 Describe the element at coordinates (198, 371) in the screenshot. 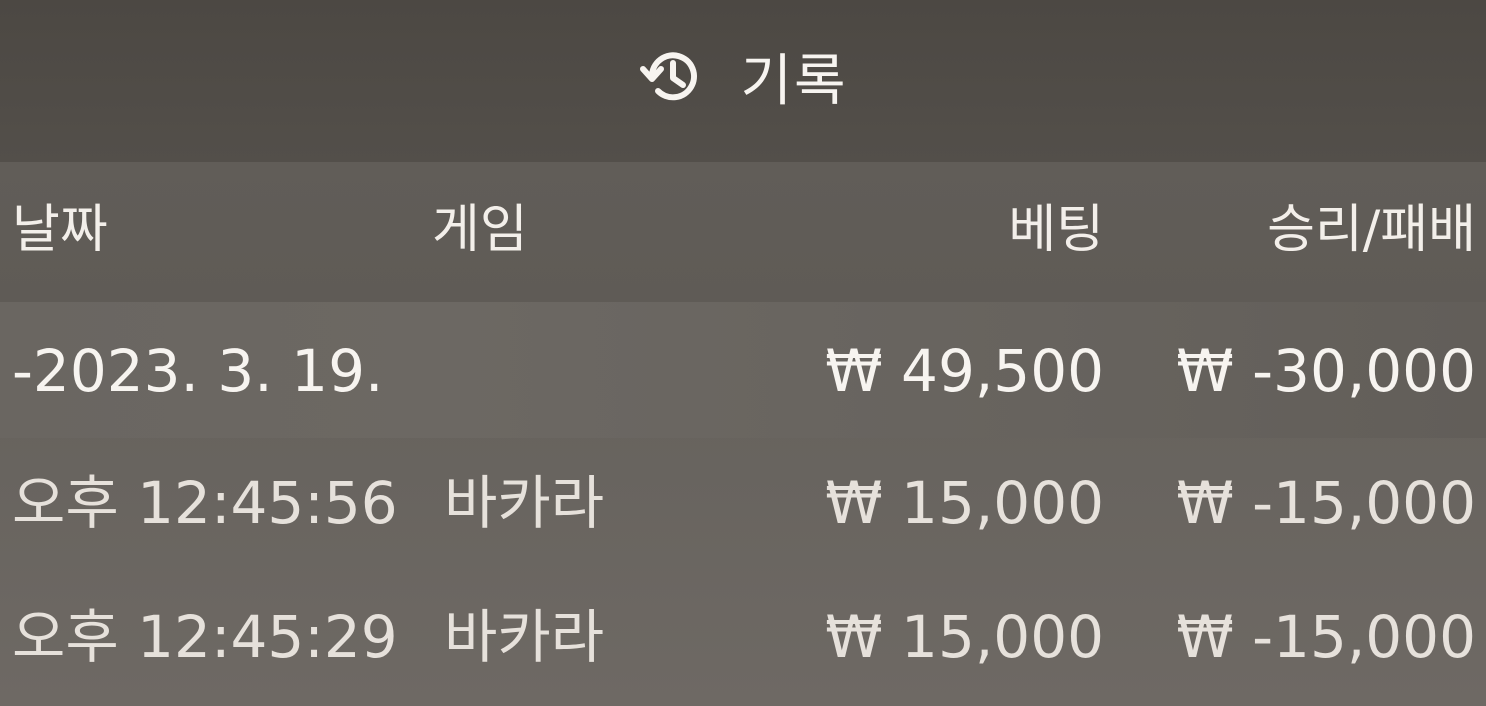

I see `summary-date: -2023. 3. 19.` at that location.